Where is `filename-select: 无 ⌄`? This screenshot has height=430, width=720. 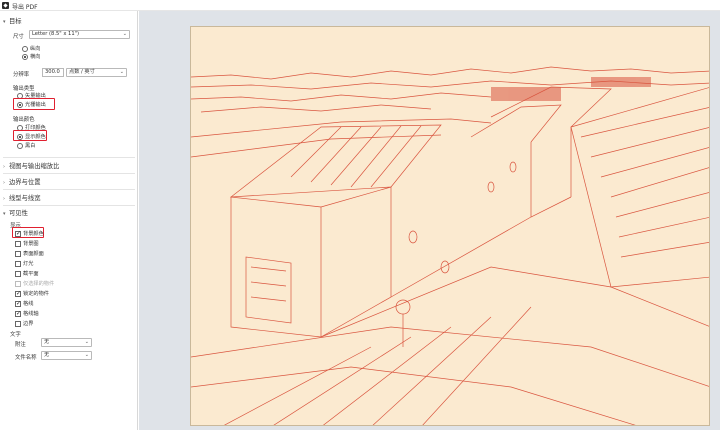 filename-select: 无 ⌄ is located at coordinates (66, 355).